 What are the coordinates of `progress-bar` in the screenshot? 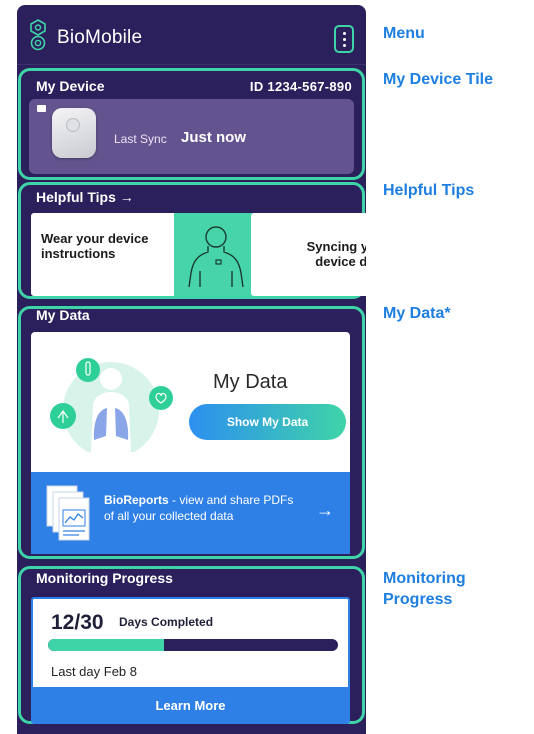 It's located at (193, 645).